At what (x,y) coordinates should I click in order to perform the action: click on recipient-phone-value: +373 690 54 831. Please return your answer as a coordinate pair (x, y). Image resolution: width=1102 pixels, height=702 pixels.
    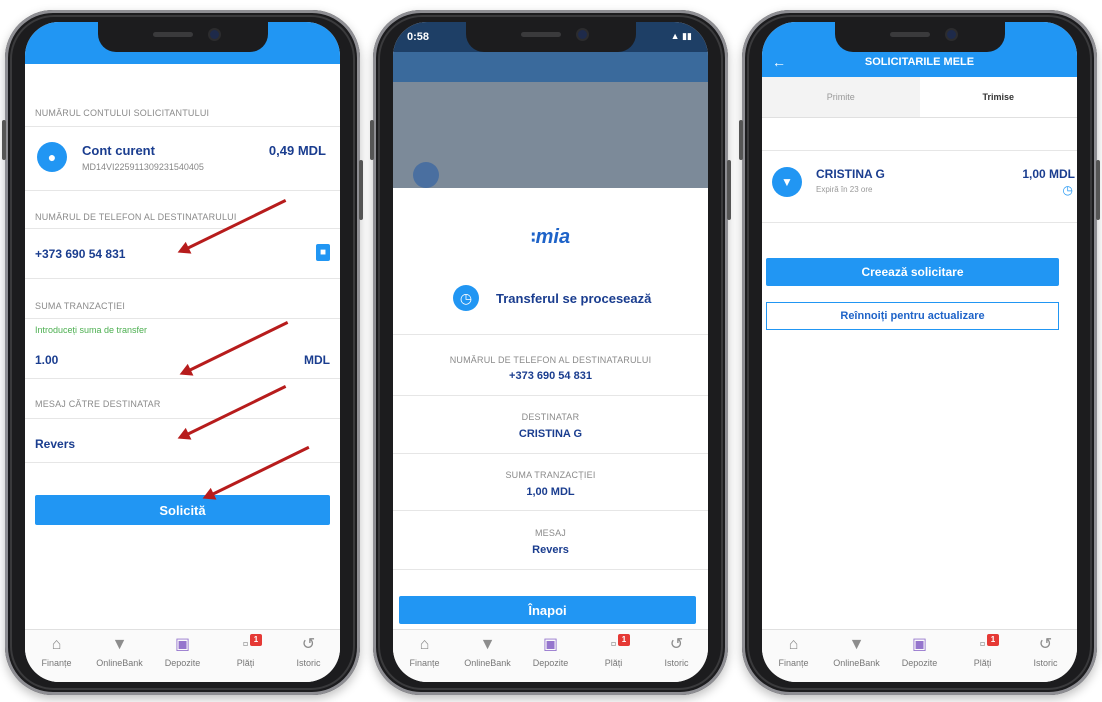
    Looking at the image, I should click on (550, 376).